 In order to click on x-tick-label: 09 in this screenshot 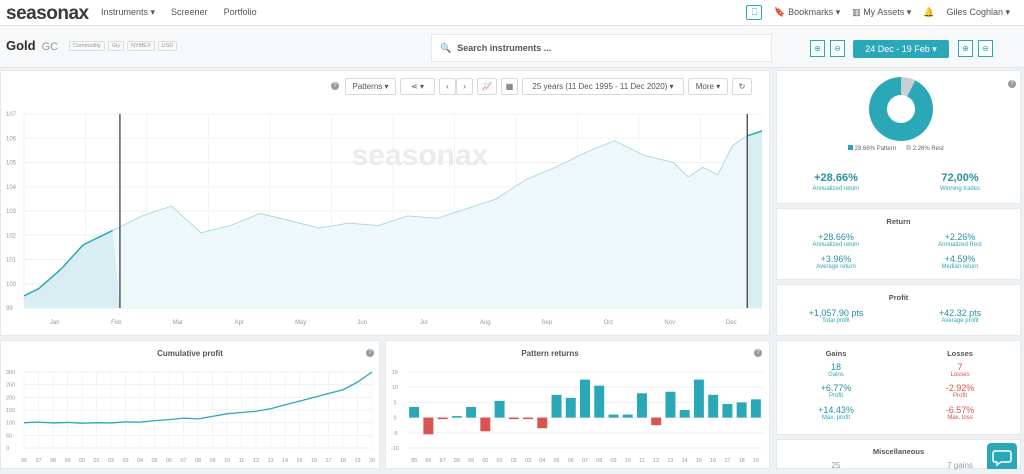, I will do `click(613, 461)`.